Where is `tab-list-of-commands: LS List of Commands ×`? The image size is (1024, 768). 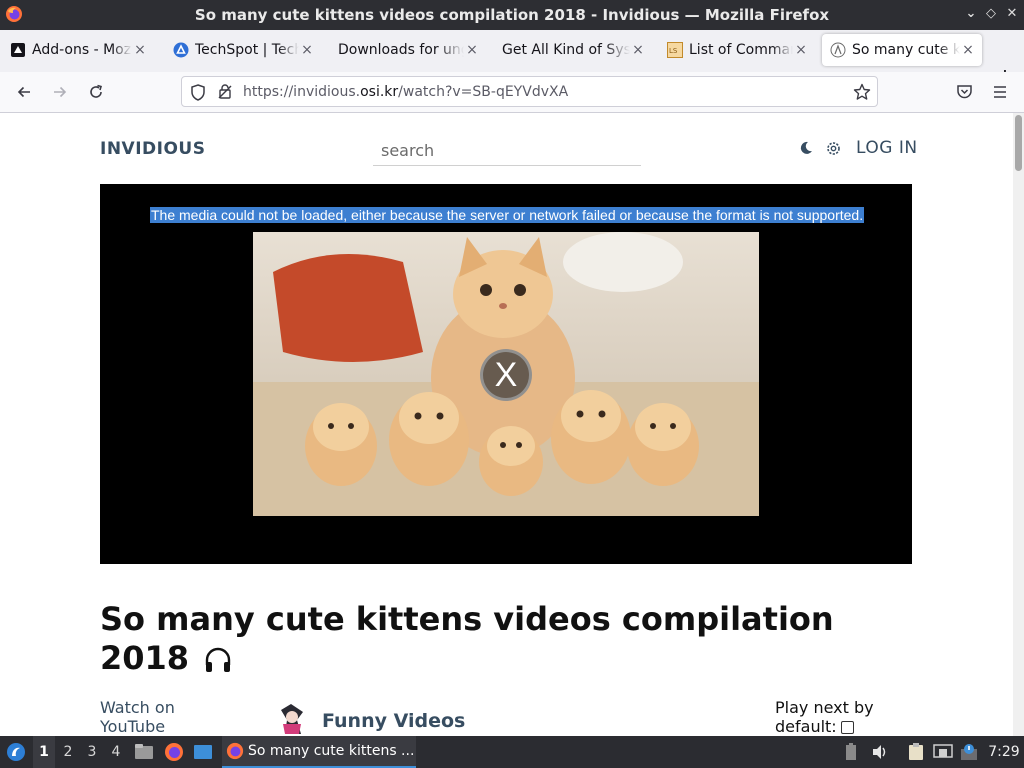 tab-list-of-commands: LS List of Commands × is located at coordinates (737, 50).